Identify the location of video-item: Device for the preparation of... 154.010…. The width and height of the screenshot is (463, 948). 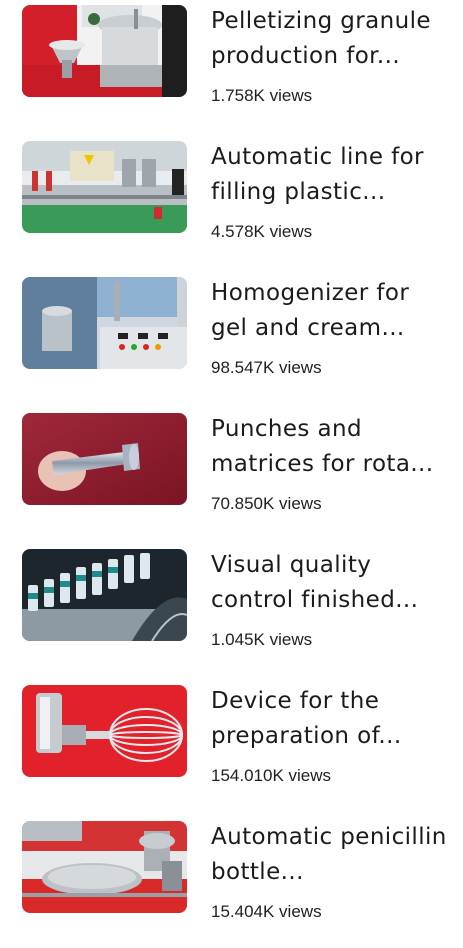
(231, 746).